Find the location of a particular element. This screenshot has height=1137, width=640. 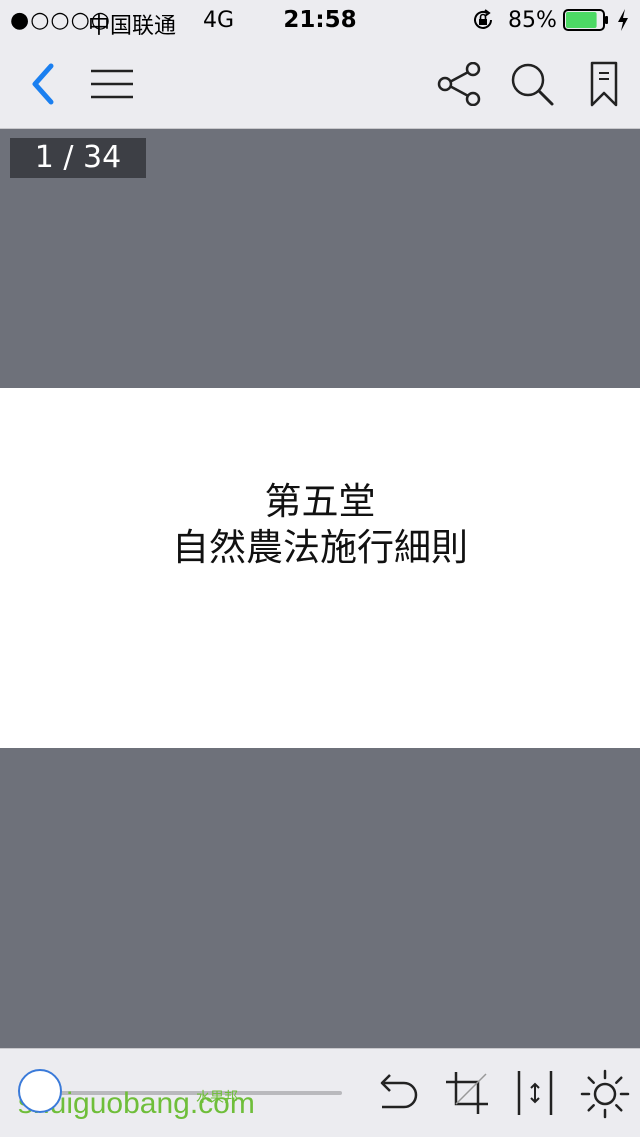

fit-height-button is located at coordinates (535, 1093).